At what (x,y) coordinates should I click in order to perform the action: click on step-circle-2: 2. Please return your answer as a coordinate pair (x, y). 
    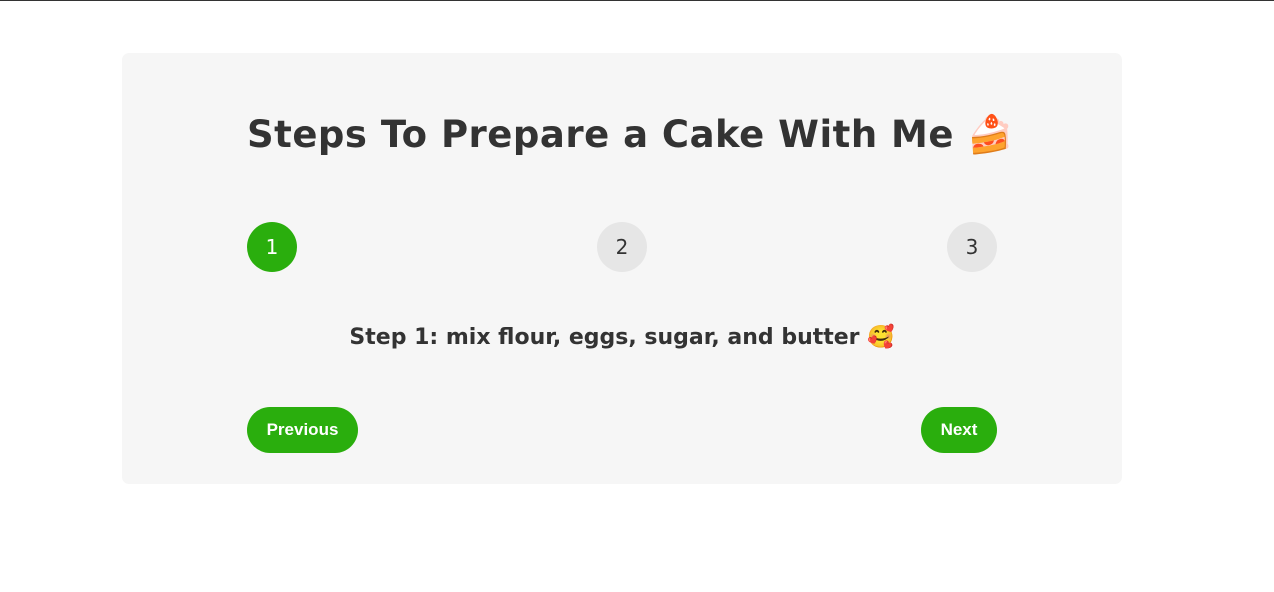
    Looking at the image, I should click on (622, 247).